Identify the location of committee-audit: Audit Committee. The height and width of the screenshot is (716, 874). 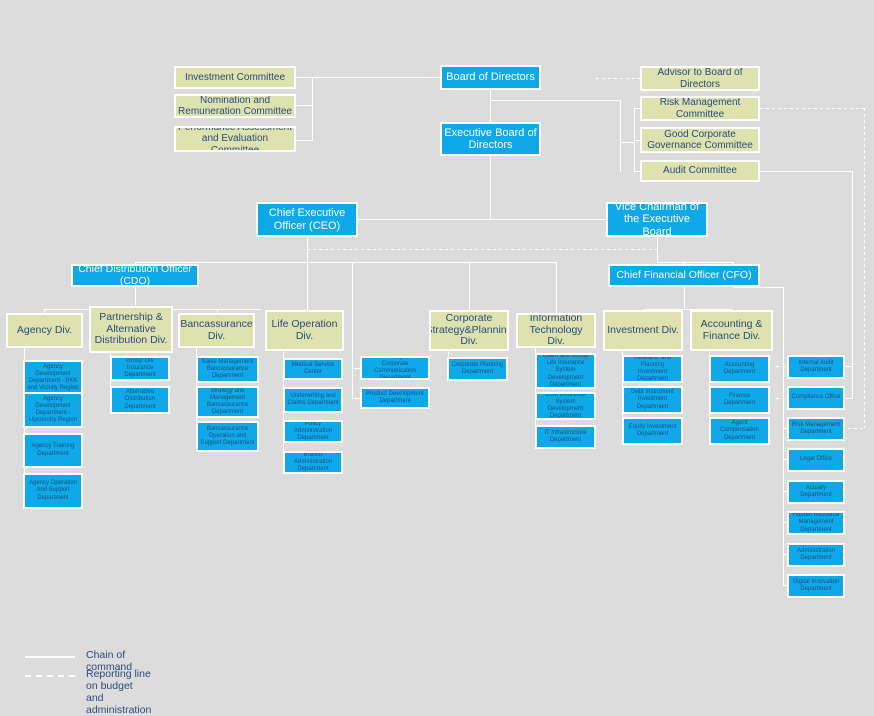
(700, 171).